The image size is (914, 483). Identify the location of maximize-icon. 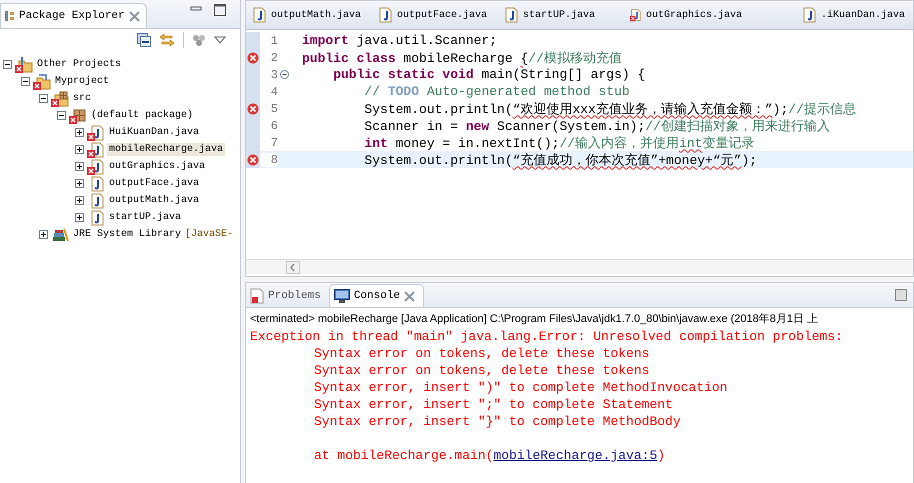
(220, 10).